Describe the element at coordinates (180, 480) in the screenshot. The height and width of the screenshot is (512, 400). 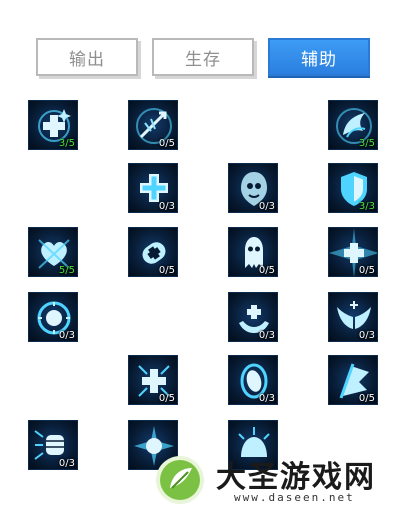
I see `site-logo-icon` at that location.